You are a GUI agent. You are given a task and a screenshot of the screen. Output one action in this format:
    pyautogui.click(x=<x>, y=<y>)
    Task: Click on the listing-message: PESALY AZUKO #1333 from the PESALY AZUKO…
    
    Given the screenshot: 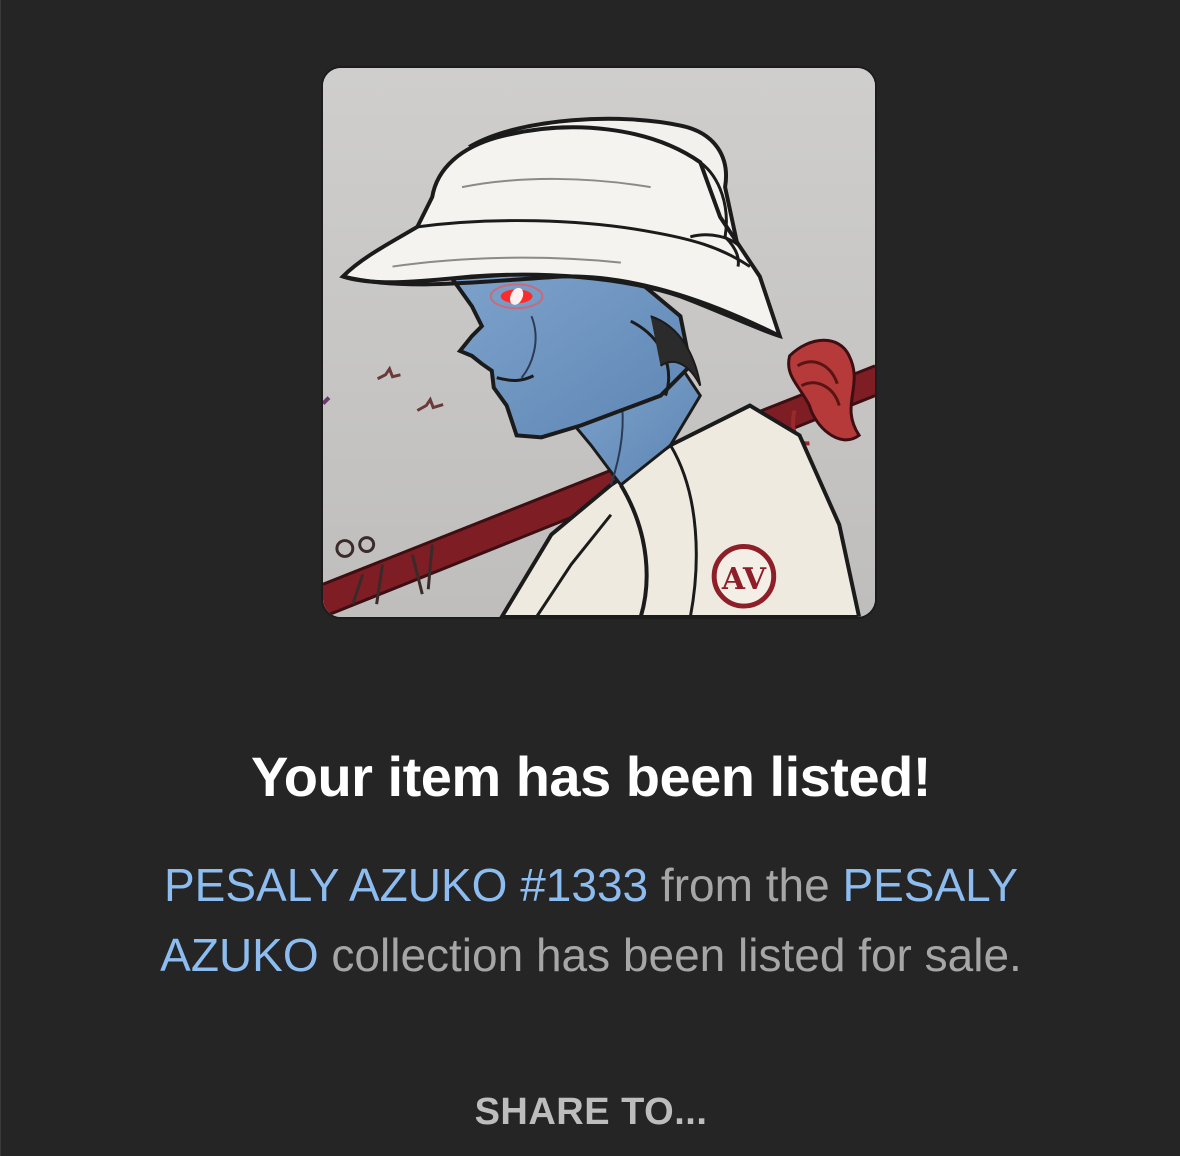 What is the action you would take?
    pyautogui.click(x=591, y=920)
    